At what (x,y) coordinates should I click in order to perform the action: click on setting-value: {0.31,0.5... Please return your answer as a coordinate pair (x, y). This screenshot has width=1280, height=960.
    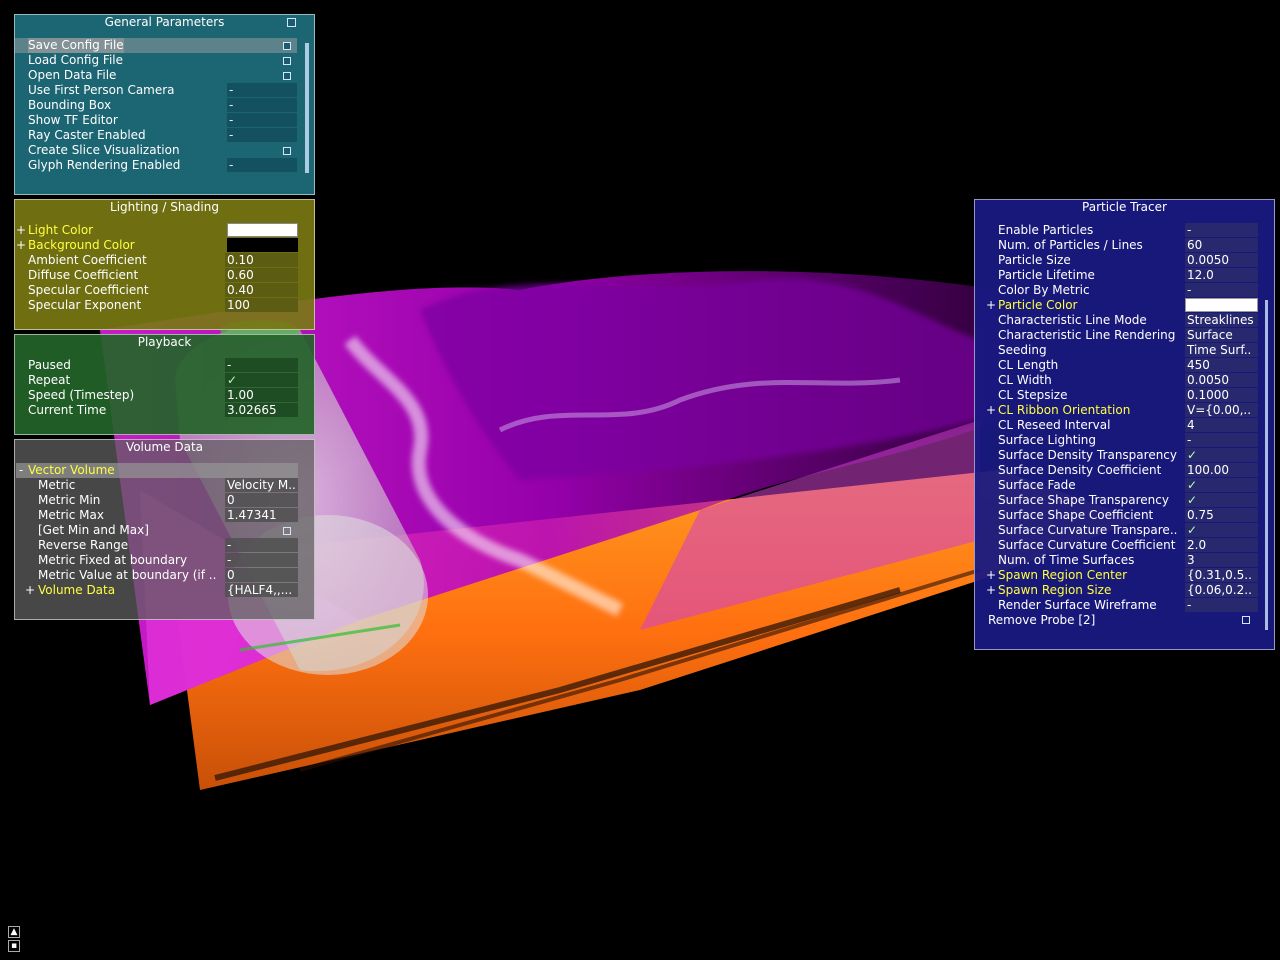
    Looking at the image, I should click on (1221, 575).